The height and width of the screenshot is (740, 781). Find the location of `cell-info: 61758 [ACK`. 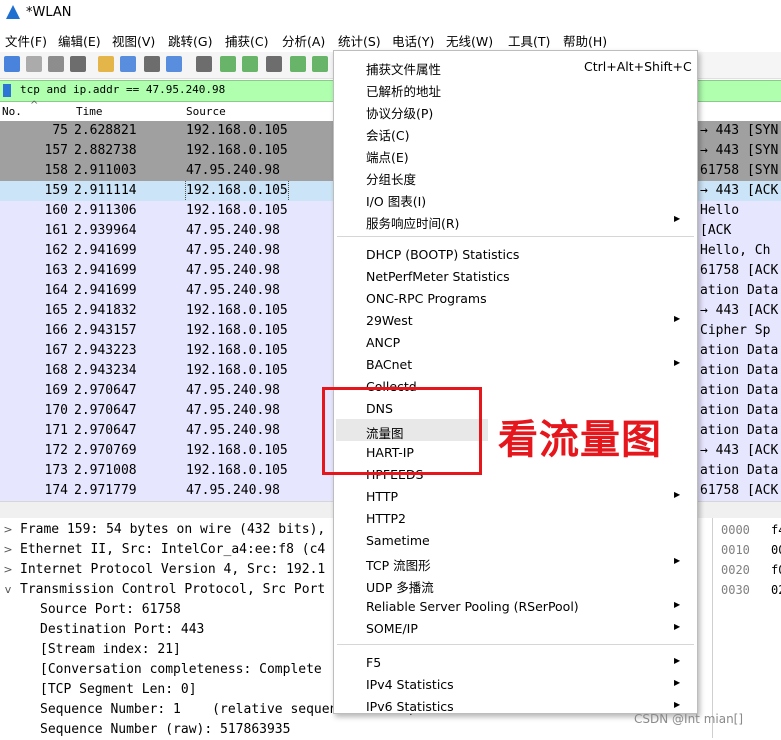

cell-info: 61758 [ACK is located at coordinates (739, 490).